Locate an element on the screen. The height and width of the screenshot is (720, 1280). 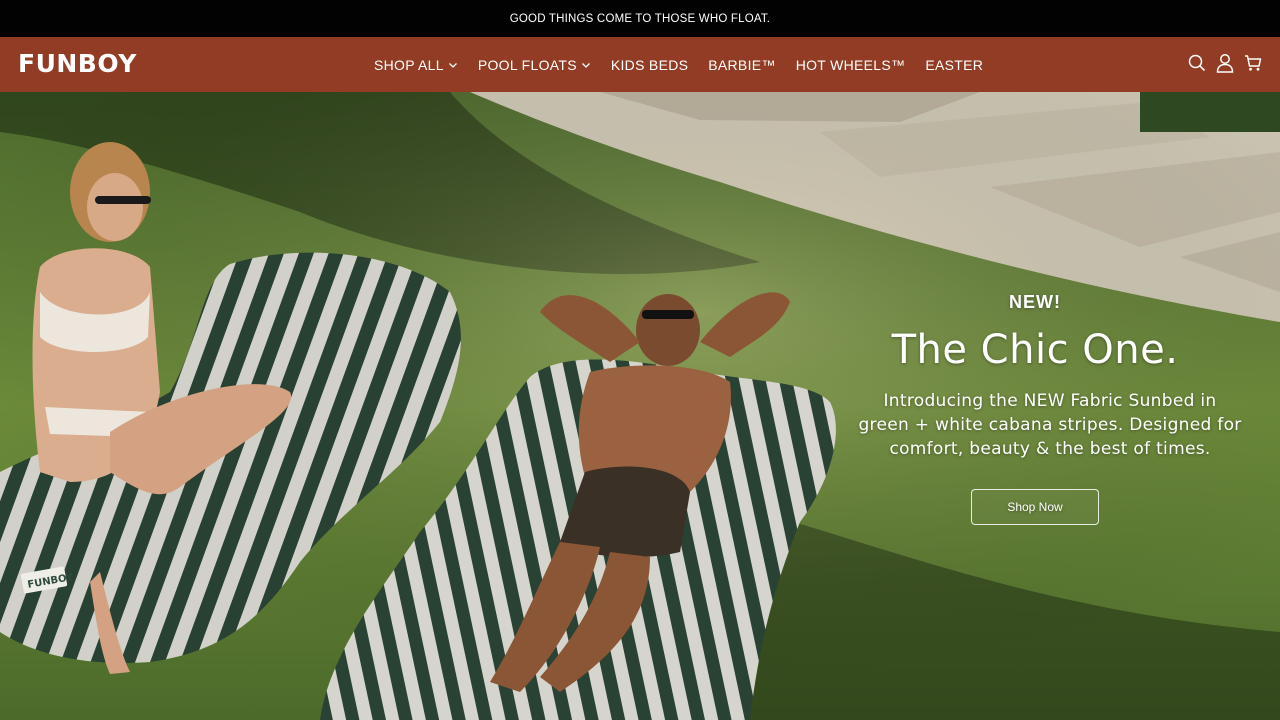
nav-item-hot-wheels: HOT WHEELS™ is located at coordinates (851, 65).